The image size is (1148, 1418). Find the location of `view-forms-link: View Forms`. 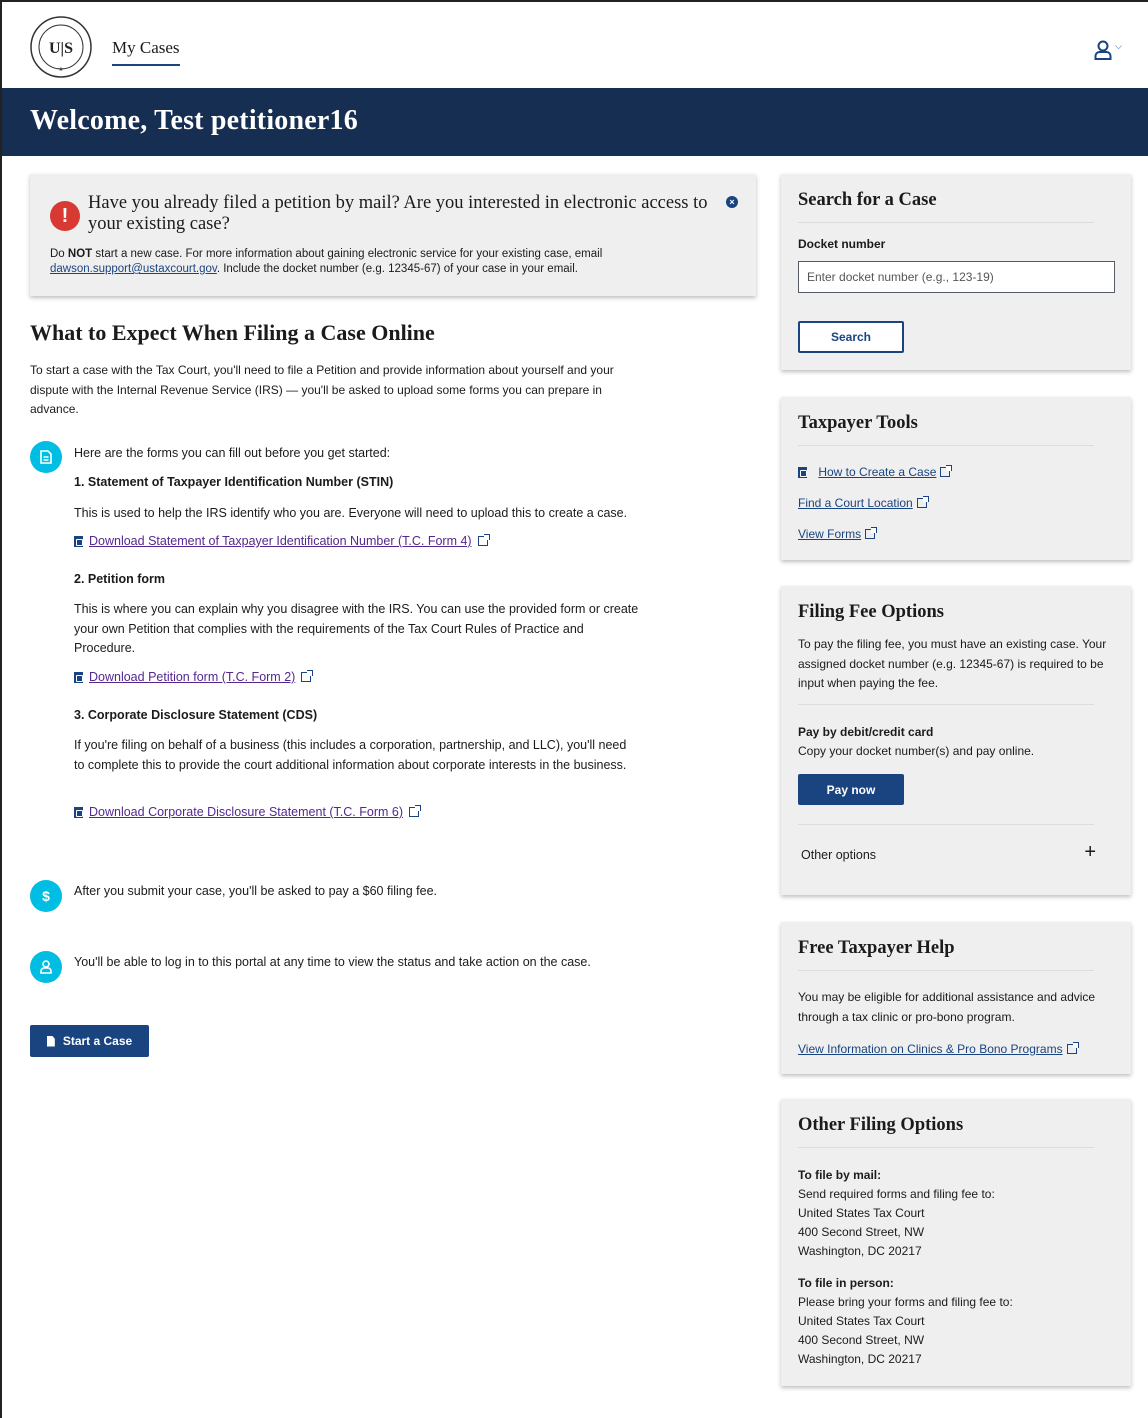

view-forms-link: View Forms is located at coordinates (829, 534).